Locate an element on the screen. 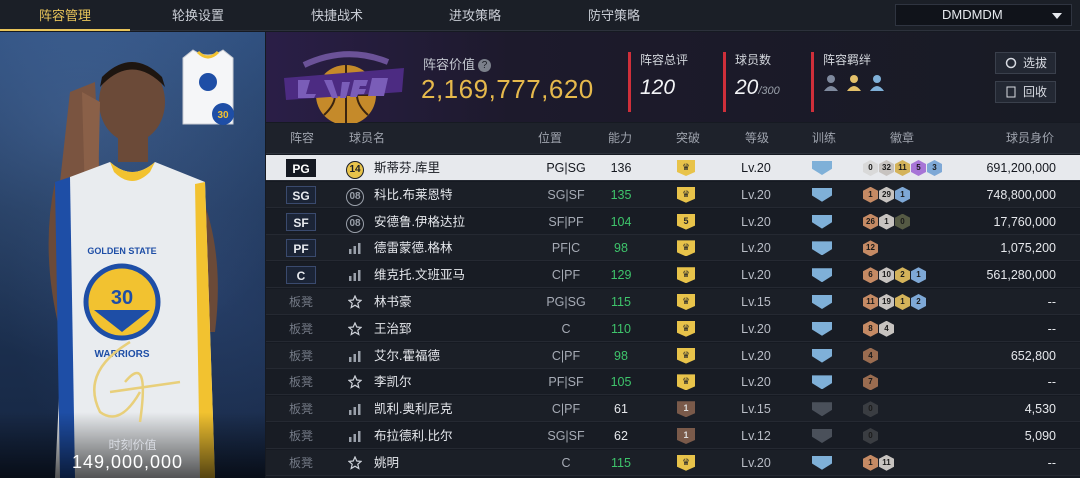 The height and width of the screenshot is (478, 1080). player-price: 691,200,000 is located at coordinates (1021, 168).